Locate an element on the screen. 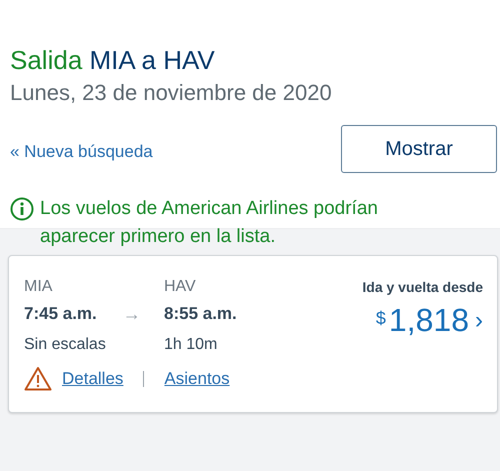  stops-text: Sin escalas is located at coordinates (65, 344).